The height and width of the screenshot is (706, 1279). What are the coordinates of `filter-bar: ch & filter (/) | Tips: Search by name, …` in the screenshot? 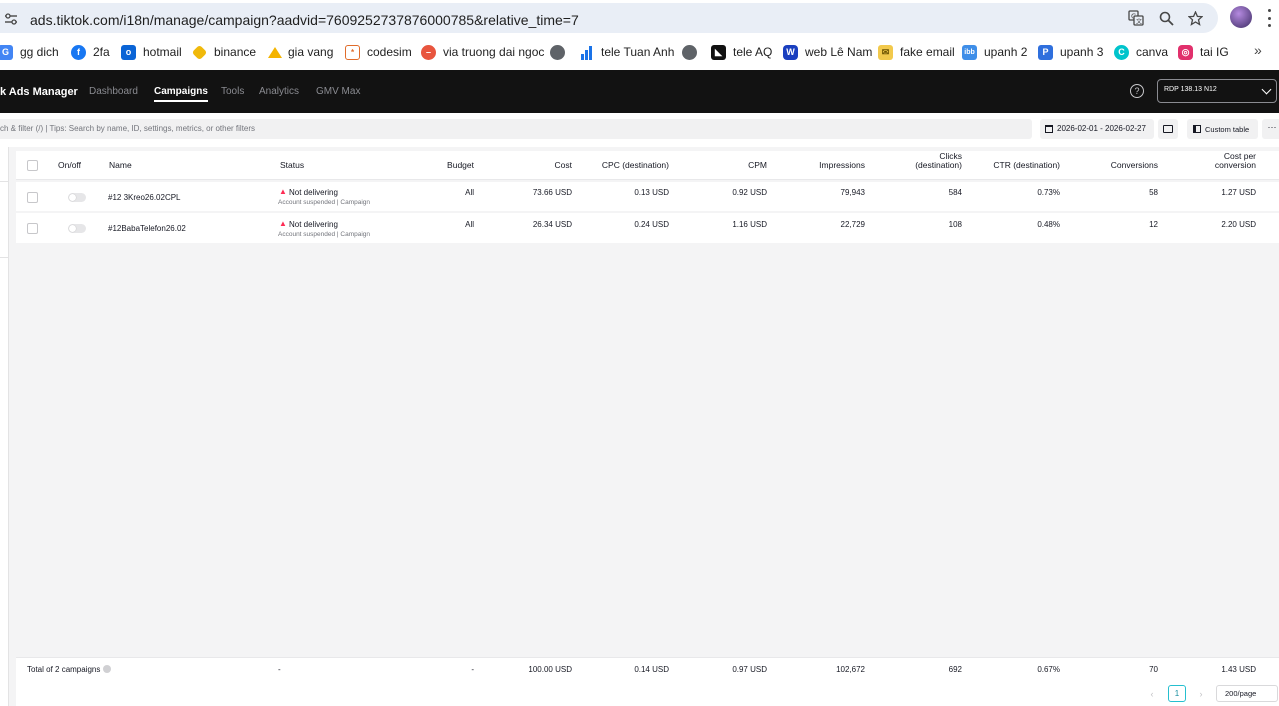 It's located at (639, 130).